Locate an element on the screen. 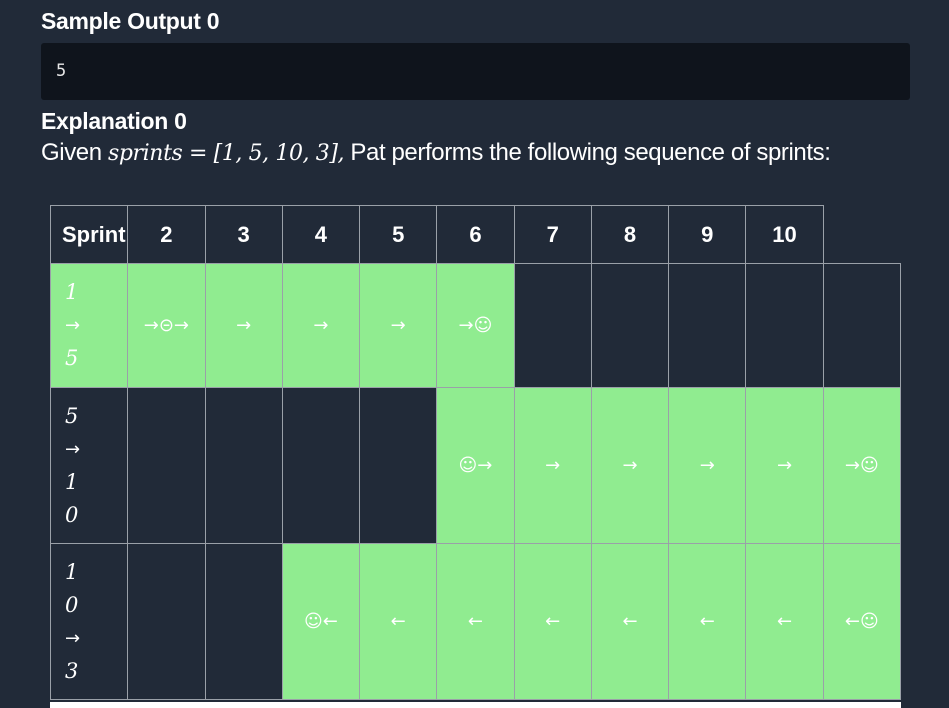  table-header-row: Sprint 2 3 4 5 6 7 8 9 10 is located at coordinates (475, 234).